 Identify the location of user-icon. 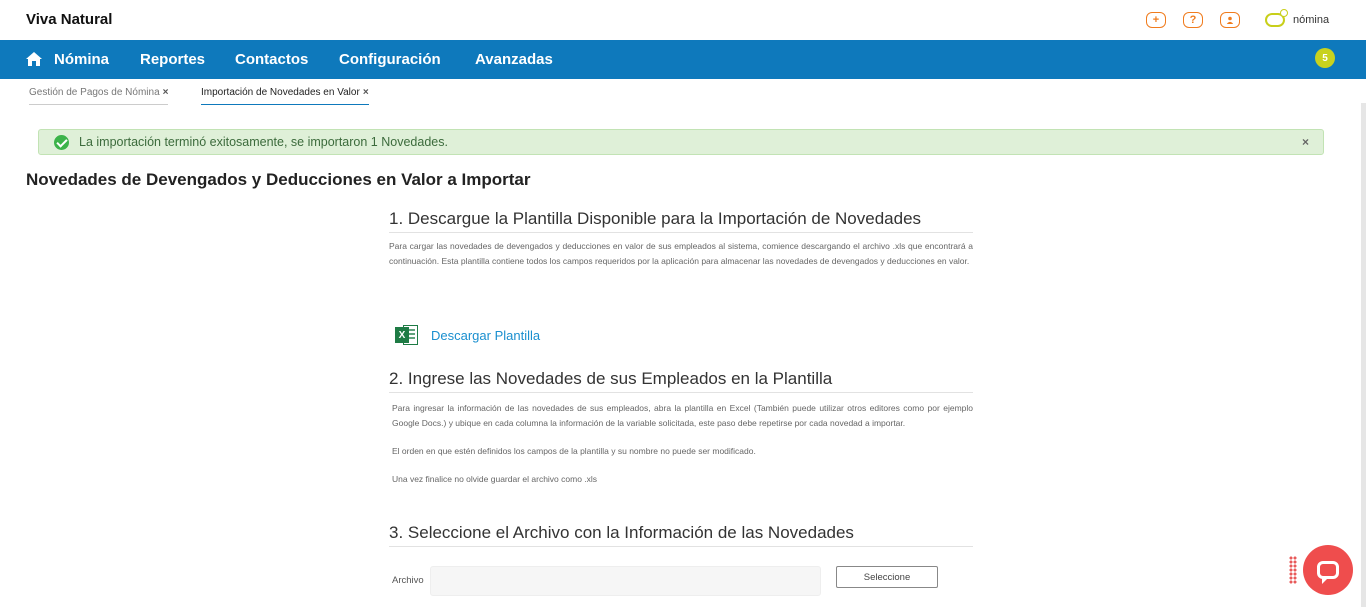
(1230, 20).